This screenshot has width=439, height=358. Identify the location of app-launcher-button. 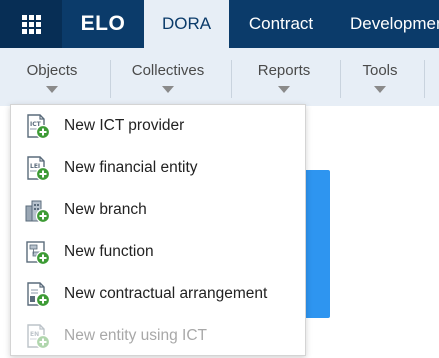
(31, 24).